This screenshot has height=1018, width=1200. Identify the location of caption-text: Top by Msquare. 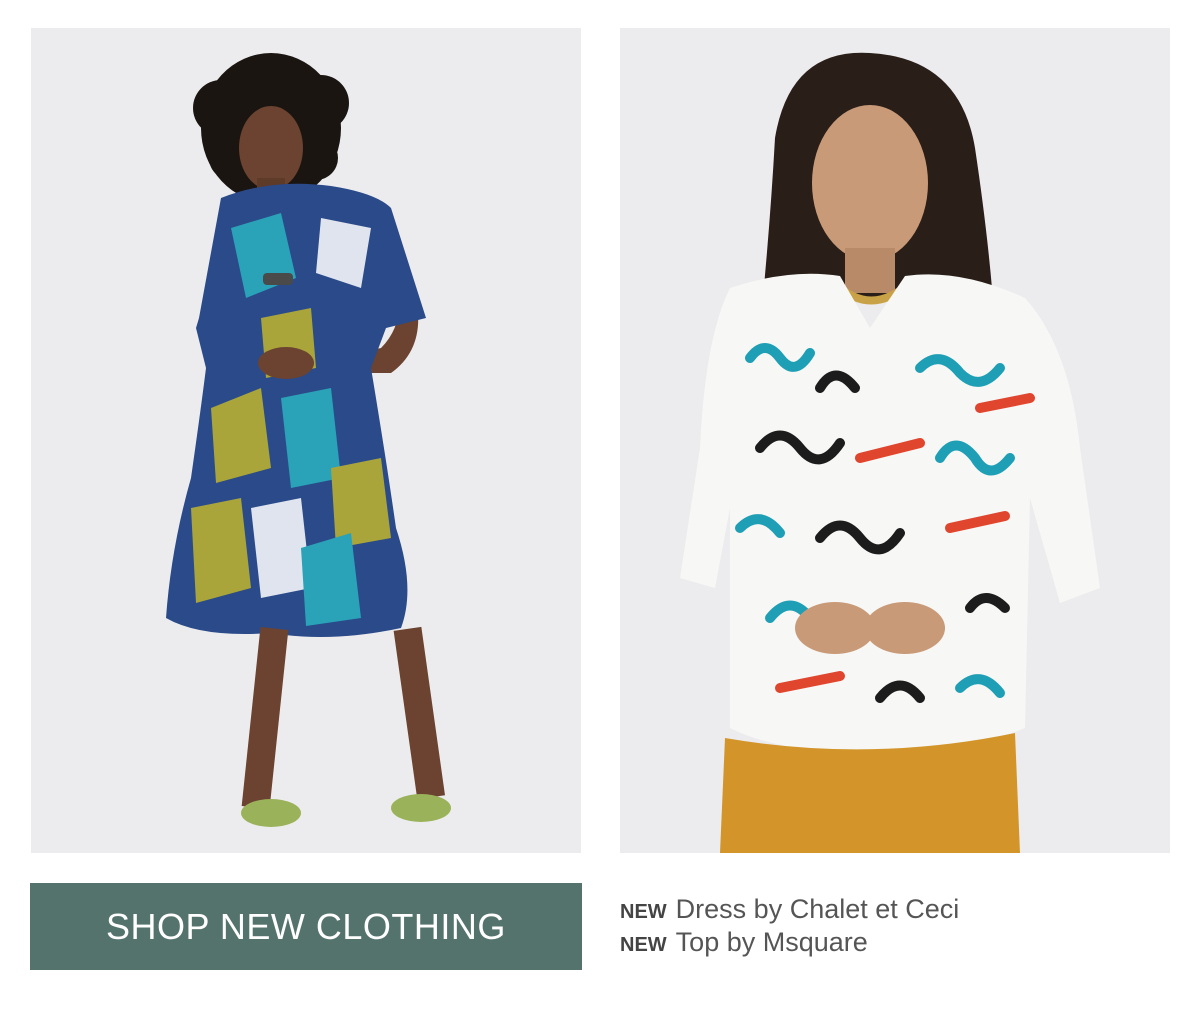
(771, 942).